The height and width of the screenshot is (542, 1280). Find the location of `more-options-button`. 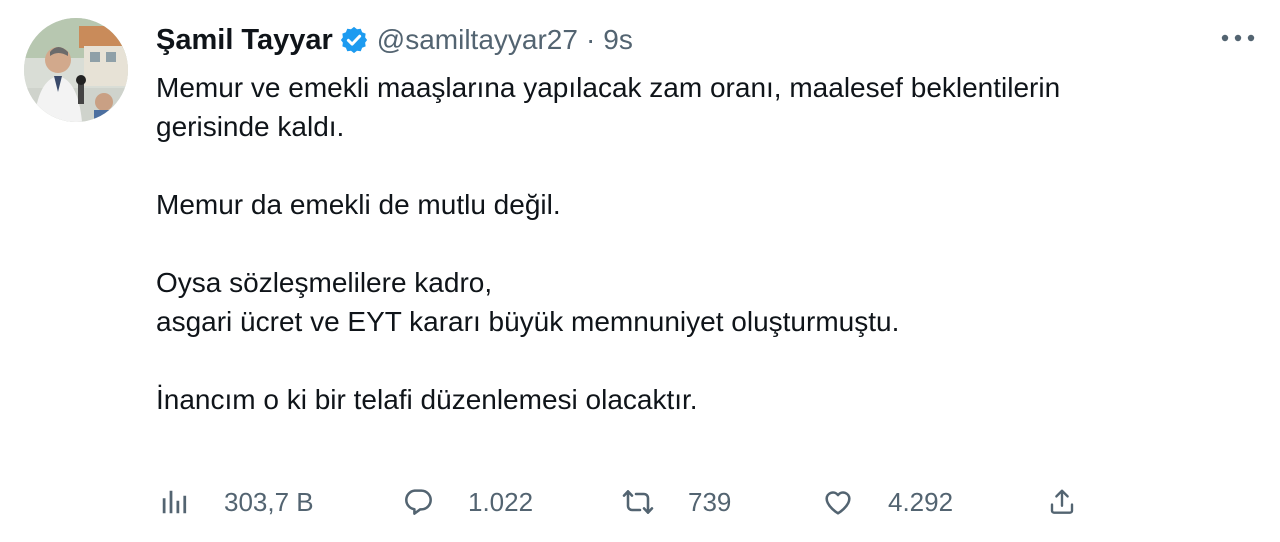

more-options-button is located at coordinates (1238, 38).